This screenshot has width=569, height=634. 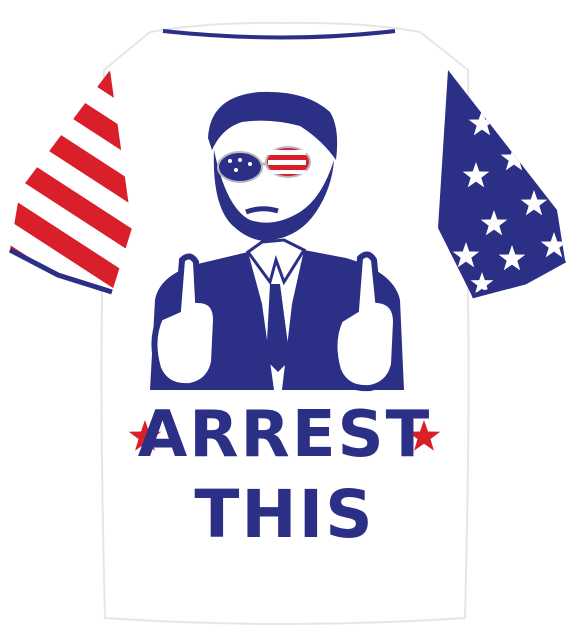 I want to click on print-line-1: ARREST, so click(x=284, y=435).